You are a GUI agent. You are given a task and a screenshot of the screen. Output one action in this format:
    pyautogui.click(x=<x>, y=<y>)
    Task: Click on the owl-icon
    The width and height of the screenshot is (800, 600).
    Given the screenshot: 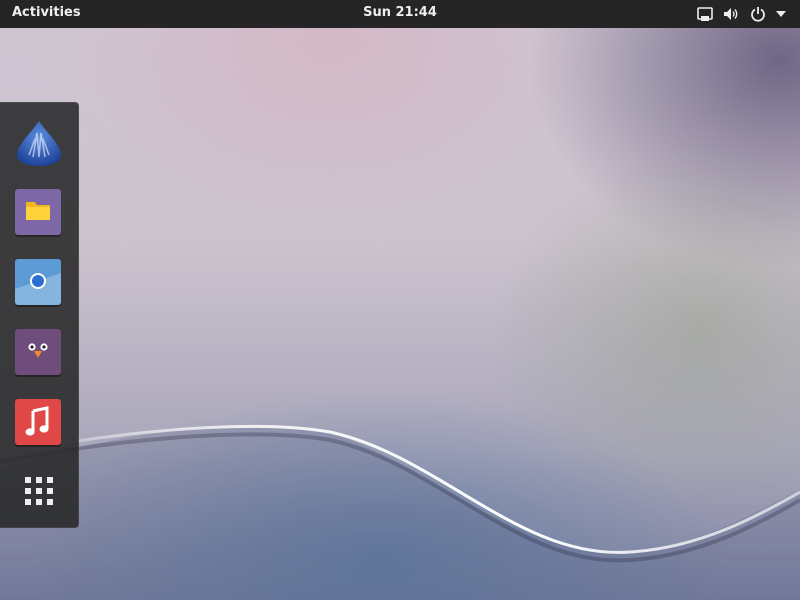 What is the action you would take?
    pyautogui.click(x=38, y=350)
    